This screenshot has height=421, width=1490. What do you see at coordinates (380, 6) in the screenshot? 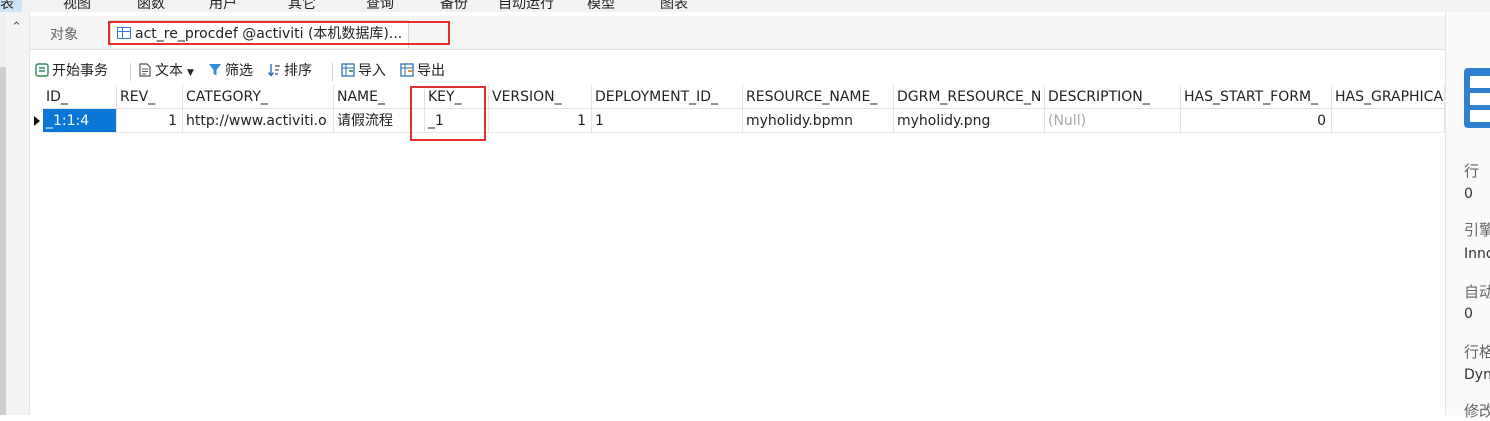
I see `menu-item-query: 查询` at bounding box center [380, 6].